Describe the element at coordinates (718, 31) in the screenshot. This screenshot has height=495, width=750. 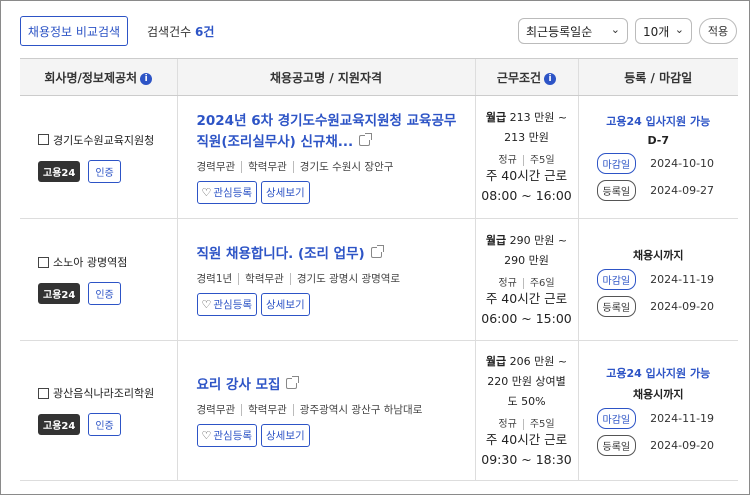
I see `apply-button: 적용` at that location.